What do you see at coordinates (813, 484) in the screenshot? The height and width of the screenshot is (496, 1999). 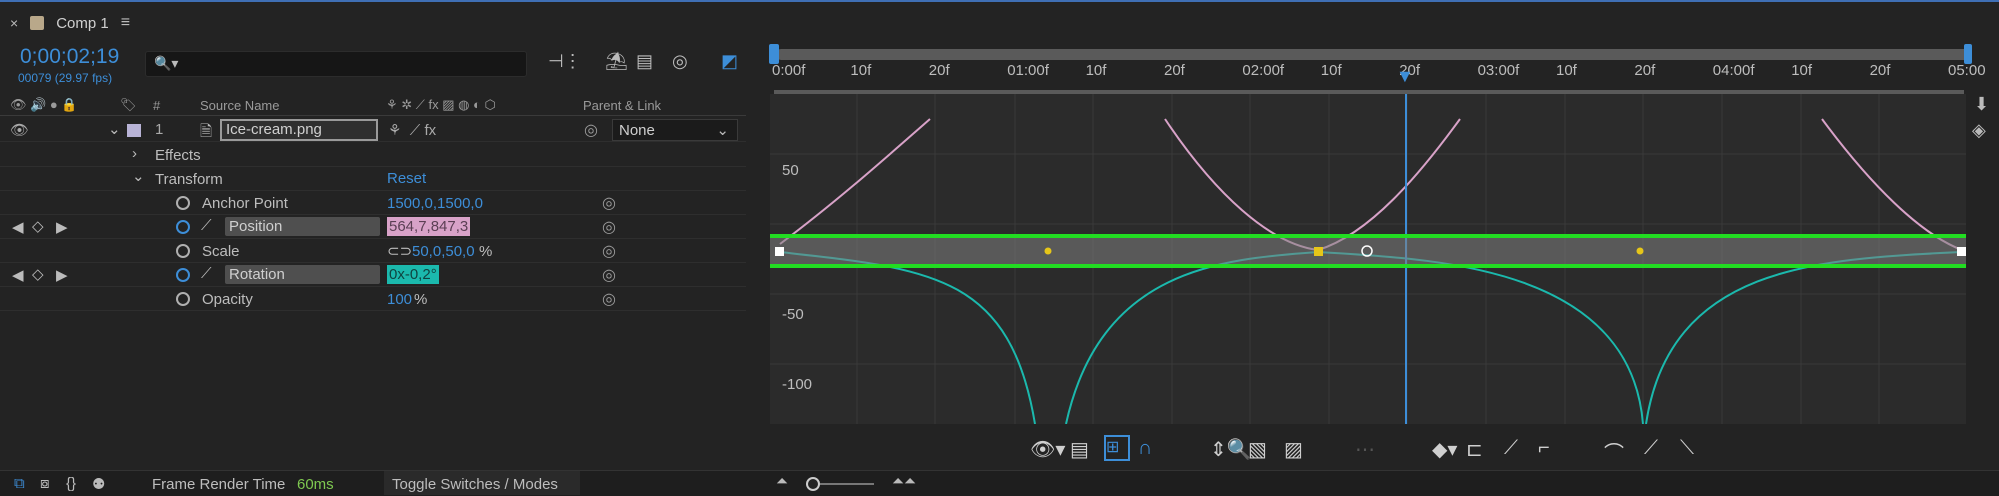 I see `zoom-slider-handle` at bounding box center [813, 484].